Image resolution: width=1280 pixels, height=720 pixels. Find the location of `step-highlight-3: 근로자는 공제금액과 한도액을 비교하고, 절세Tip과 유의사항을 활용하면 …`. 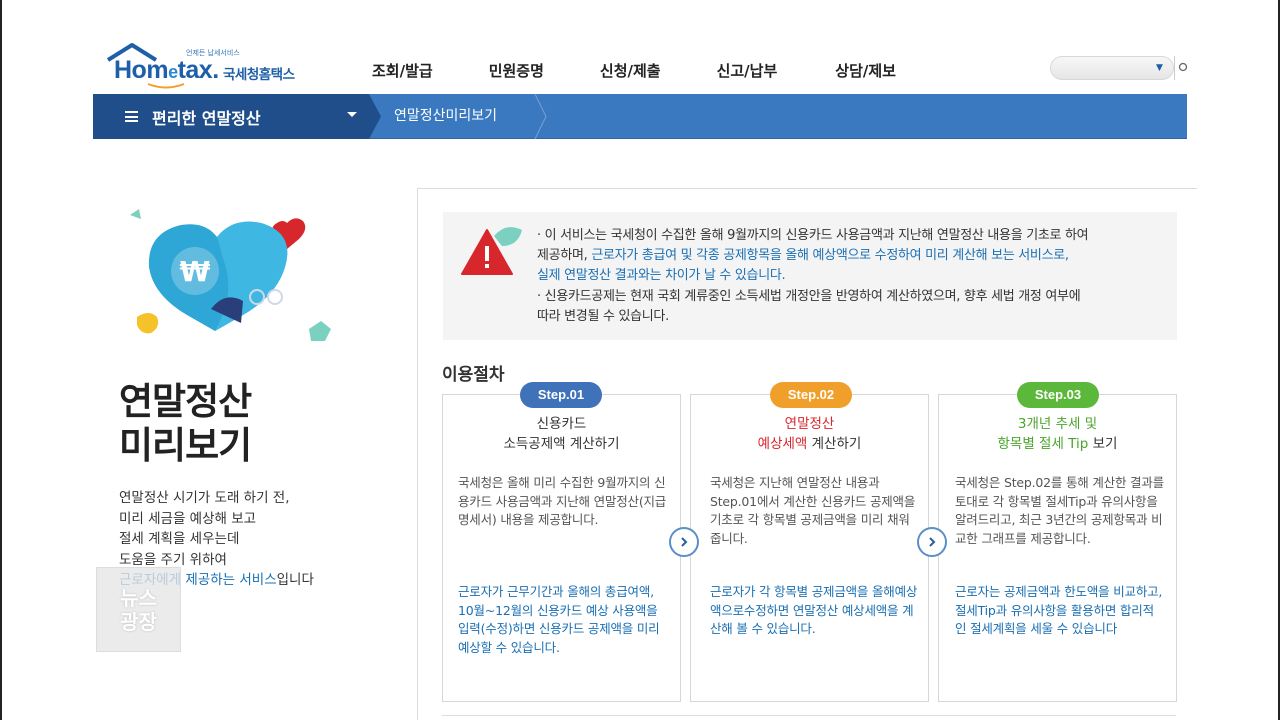

step-highlight-3: 근로자는 공제금액과 한도액을 비교하고, 절세Tip과 유의사항을 활용하면 … is located at coordinates (1059, 610).